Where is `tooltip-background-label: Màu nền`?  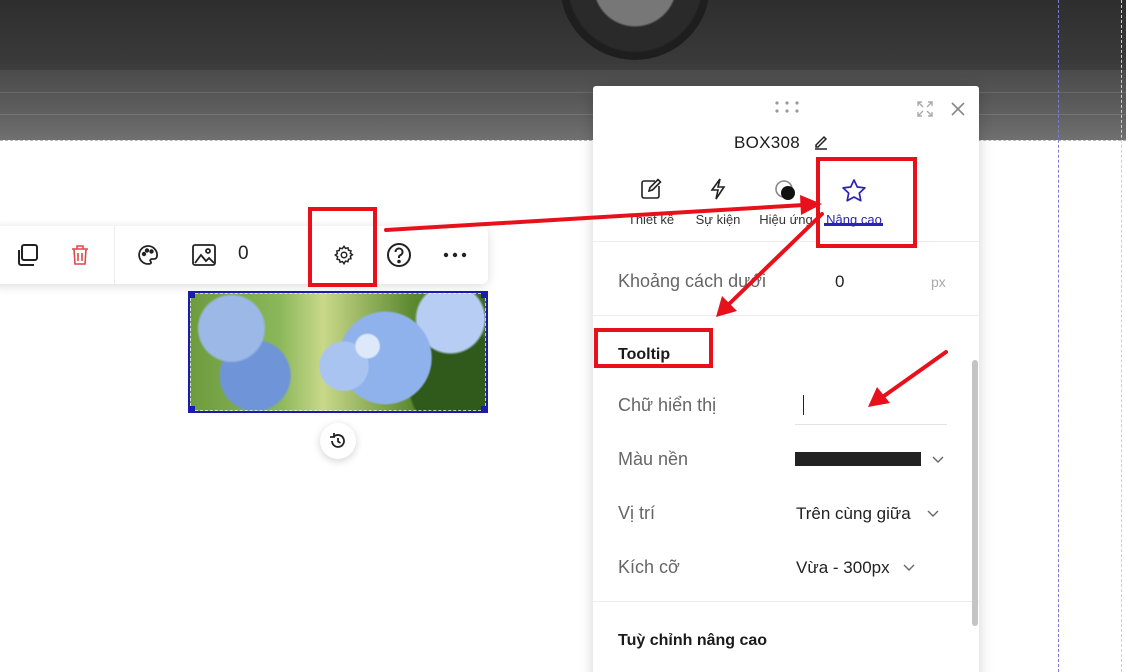 tooltip-background-label: Màu nền is located at coordinates (653, 459).